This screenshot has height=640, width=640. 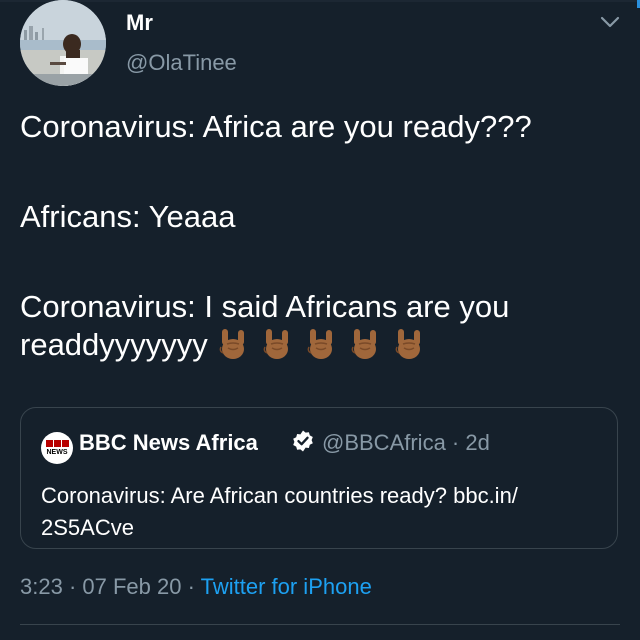 I want to click on tweet-line: Coronavirus: Africa are you ready???, so click(x=276, y=126).